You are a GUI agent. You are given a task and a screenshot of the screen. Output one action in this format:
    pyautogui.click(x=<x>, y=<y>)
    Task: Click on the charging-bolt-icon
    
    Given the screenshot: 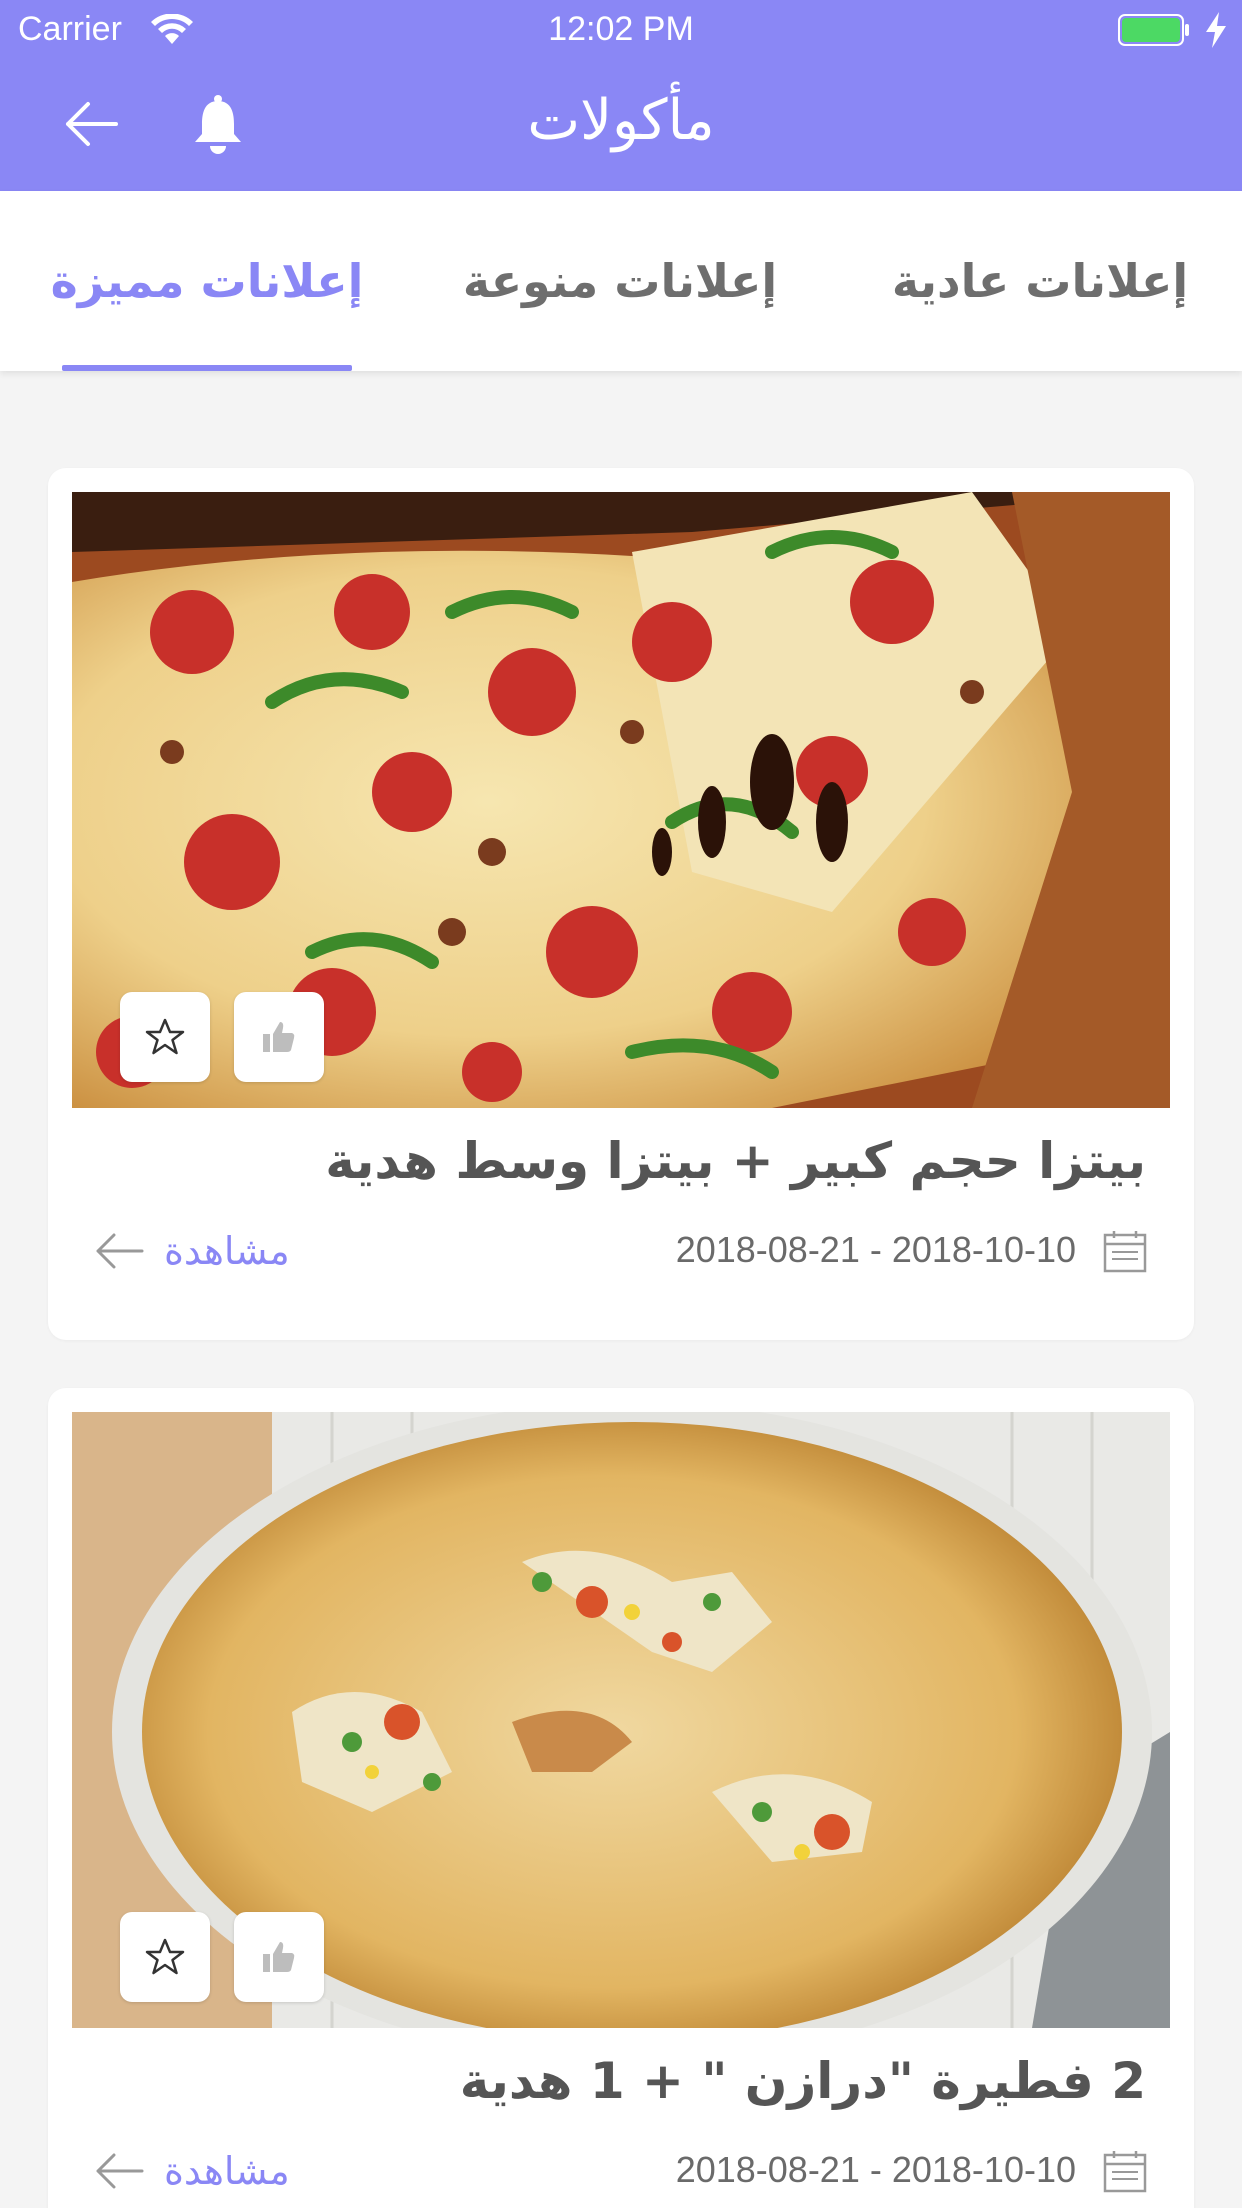 What is the action you would take?
    pyautogui.click(x=1216, y=30)
    